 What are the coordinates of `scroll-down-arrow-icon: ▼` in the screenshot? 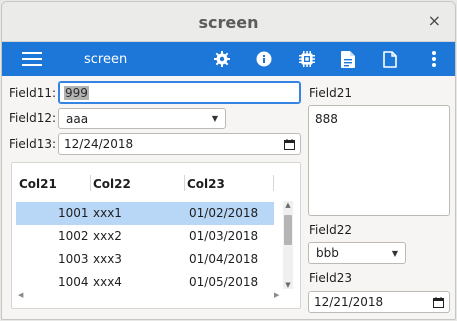 It's located at (288, 285).